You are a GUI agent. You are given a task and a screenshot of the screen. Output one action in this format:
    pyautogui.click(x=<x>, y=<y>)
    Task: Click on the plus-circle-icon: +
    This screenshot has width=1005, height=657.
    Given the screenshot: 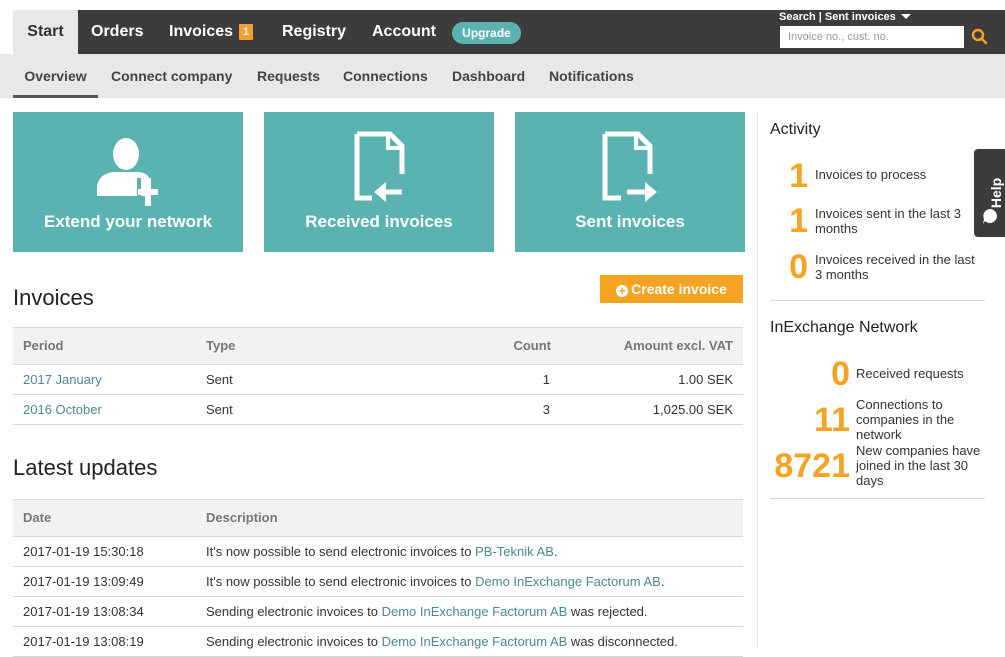 What is the action you would take?
    pyautogui.click(x=622, y=291)
    